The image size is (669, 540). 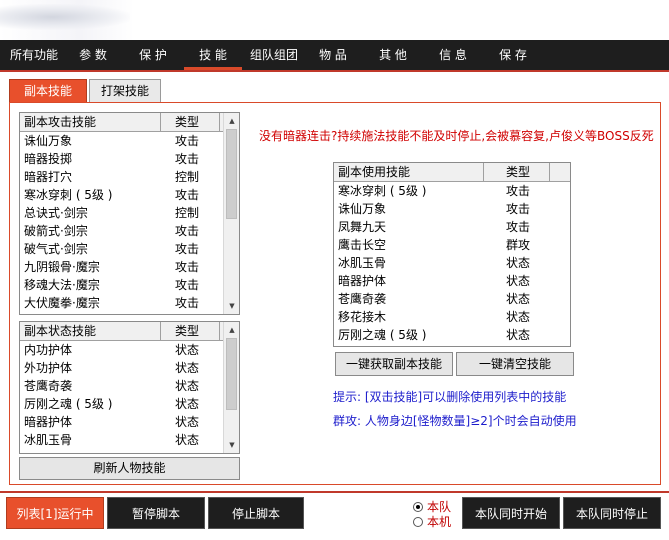 What do you see at coordinates (121, 177) in the screenshot?
I see `table-row: 暗器打穴 控制` at bounding box center [121, 177].